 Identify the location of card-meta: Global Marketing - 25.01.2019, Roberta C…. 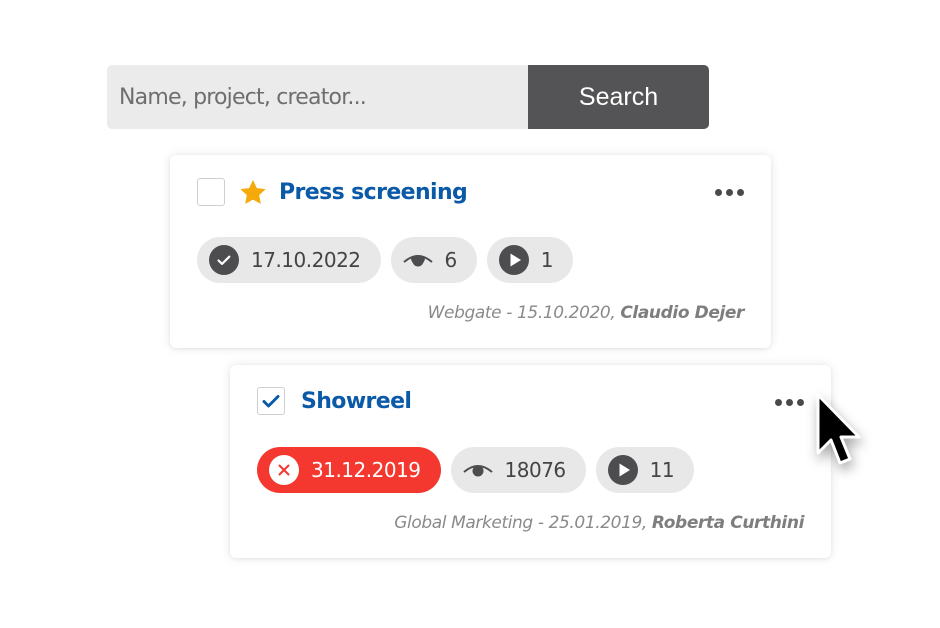
(599, 523).